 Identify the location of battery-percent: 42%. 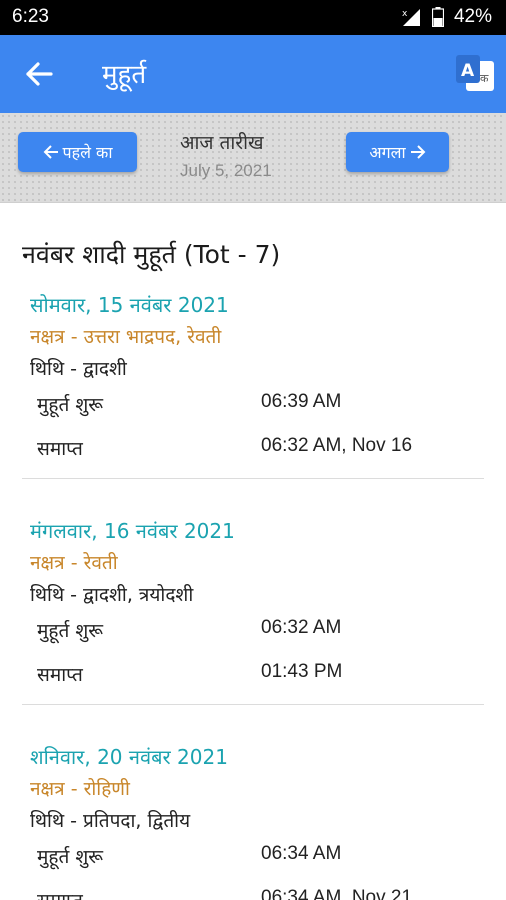
(472, 16).